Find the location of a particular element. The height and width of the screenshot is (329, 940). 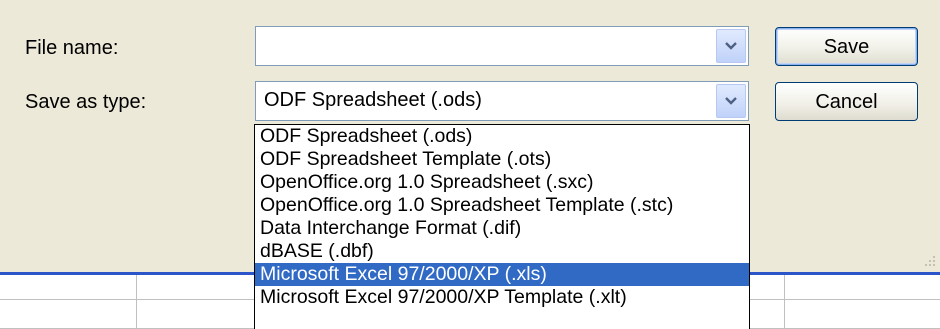

dropdown-option: dBASE (.dbf) is located at coordinates (502, 251).